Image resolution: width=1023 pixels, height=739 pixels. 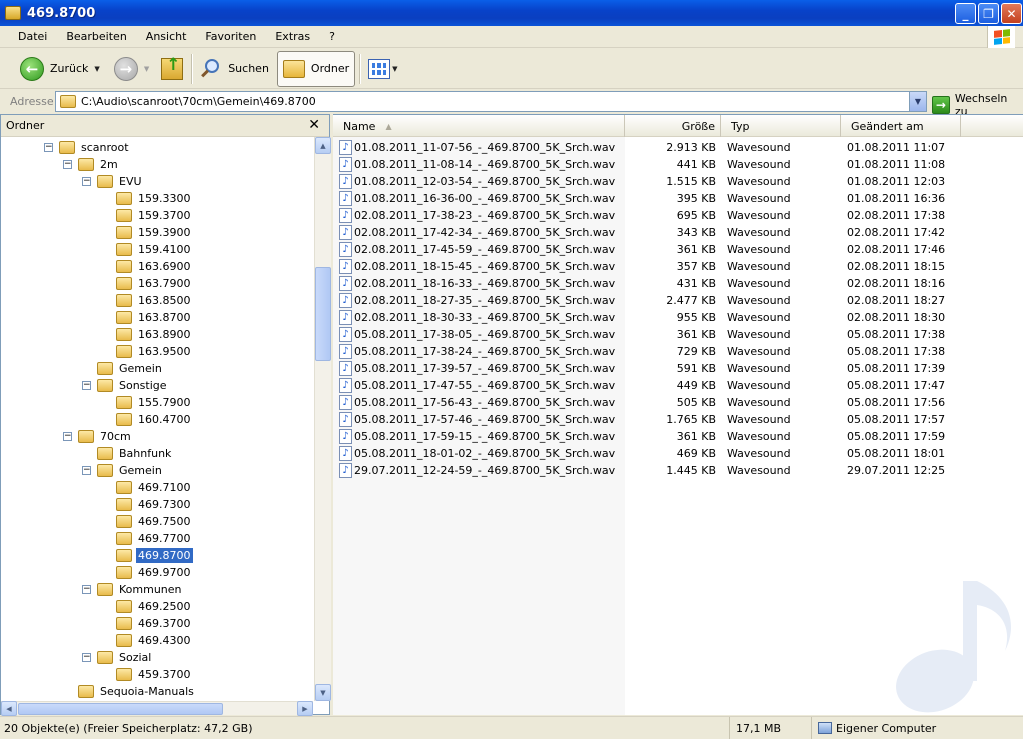 I want to click on views-dropdown-icon: ▼, so click(x=394, y=69).